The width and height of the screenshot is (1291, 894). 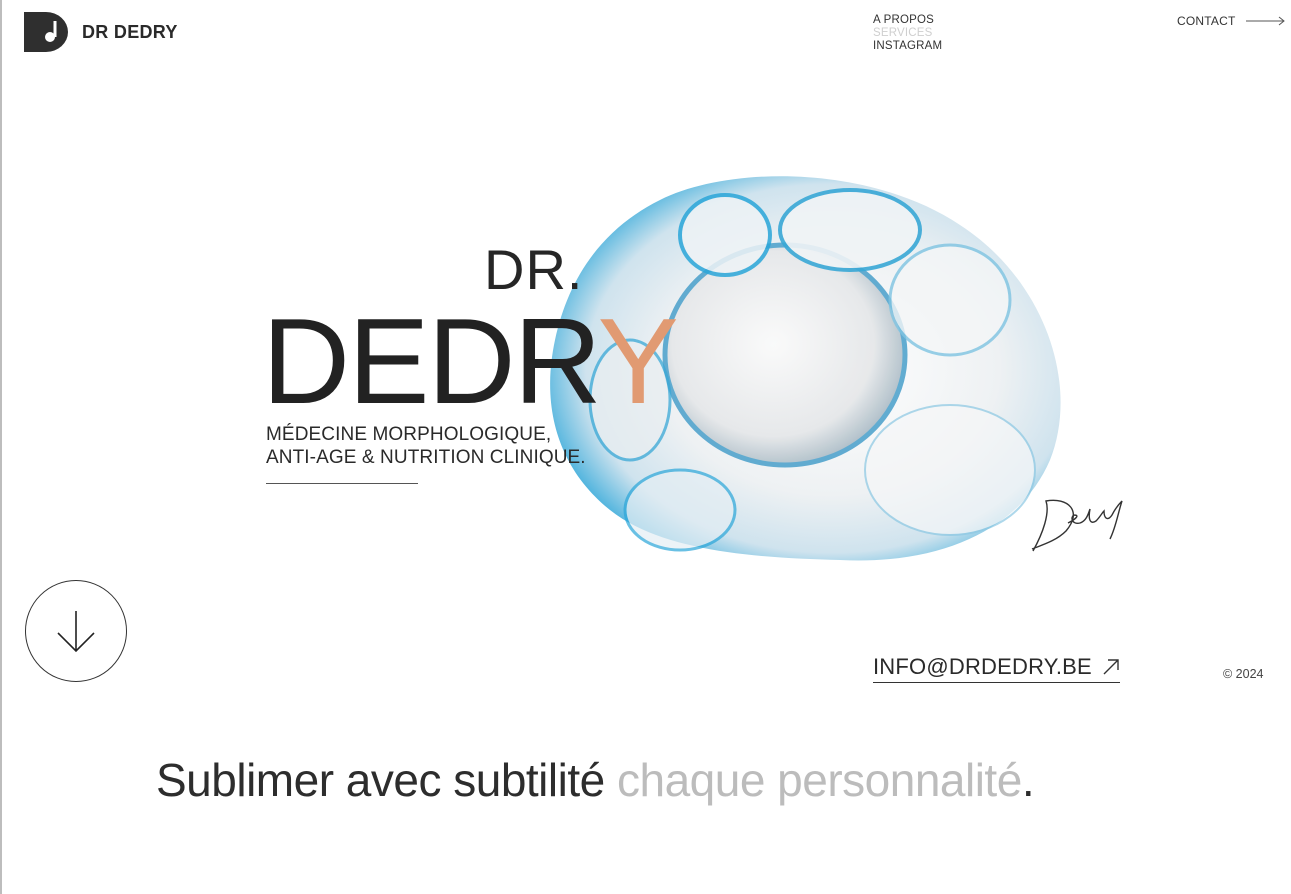 What do you see at coordinates (637, 361) in the screenshot?
I see `hero-title-accent: Y` at bounding box center [637, 361].